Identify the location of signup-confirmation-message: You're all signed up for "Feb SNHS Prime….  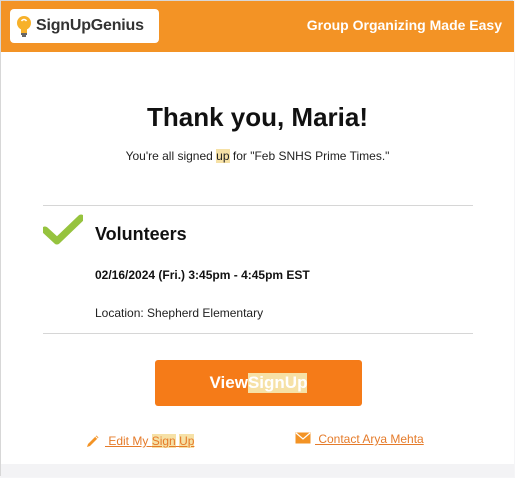
(257, 156).